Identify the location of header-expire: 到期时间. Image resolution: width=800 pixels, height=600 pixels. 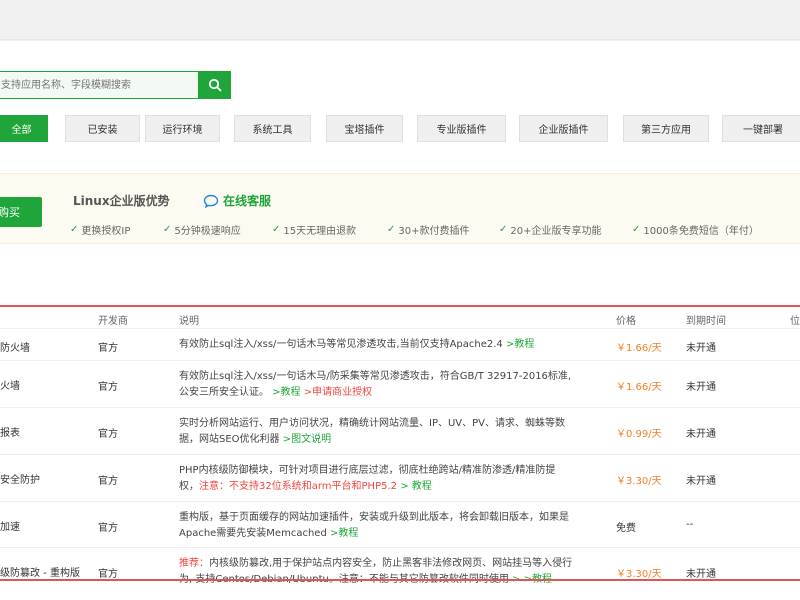
(706, 321).